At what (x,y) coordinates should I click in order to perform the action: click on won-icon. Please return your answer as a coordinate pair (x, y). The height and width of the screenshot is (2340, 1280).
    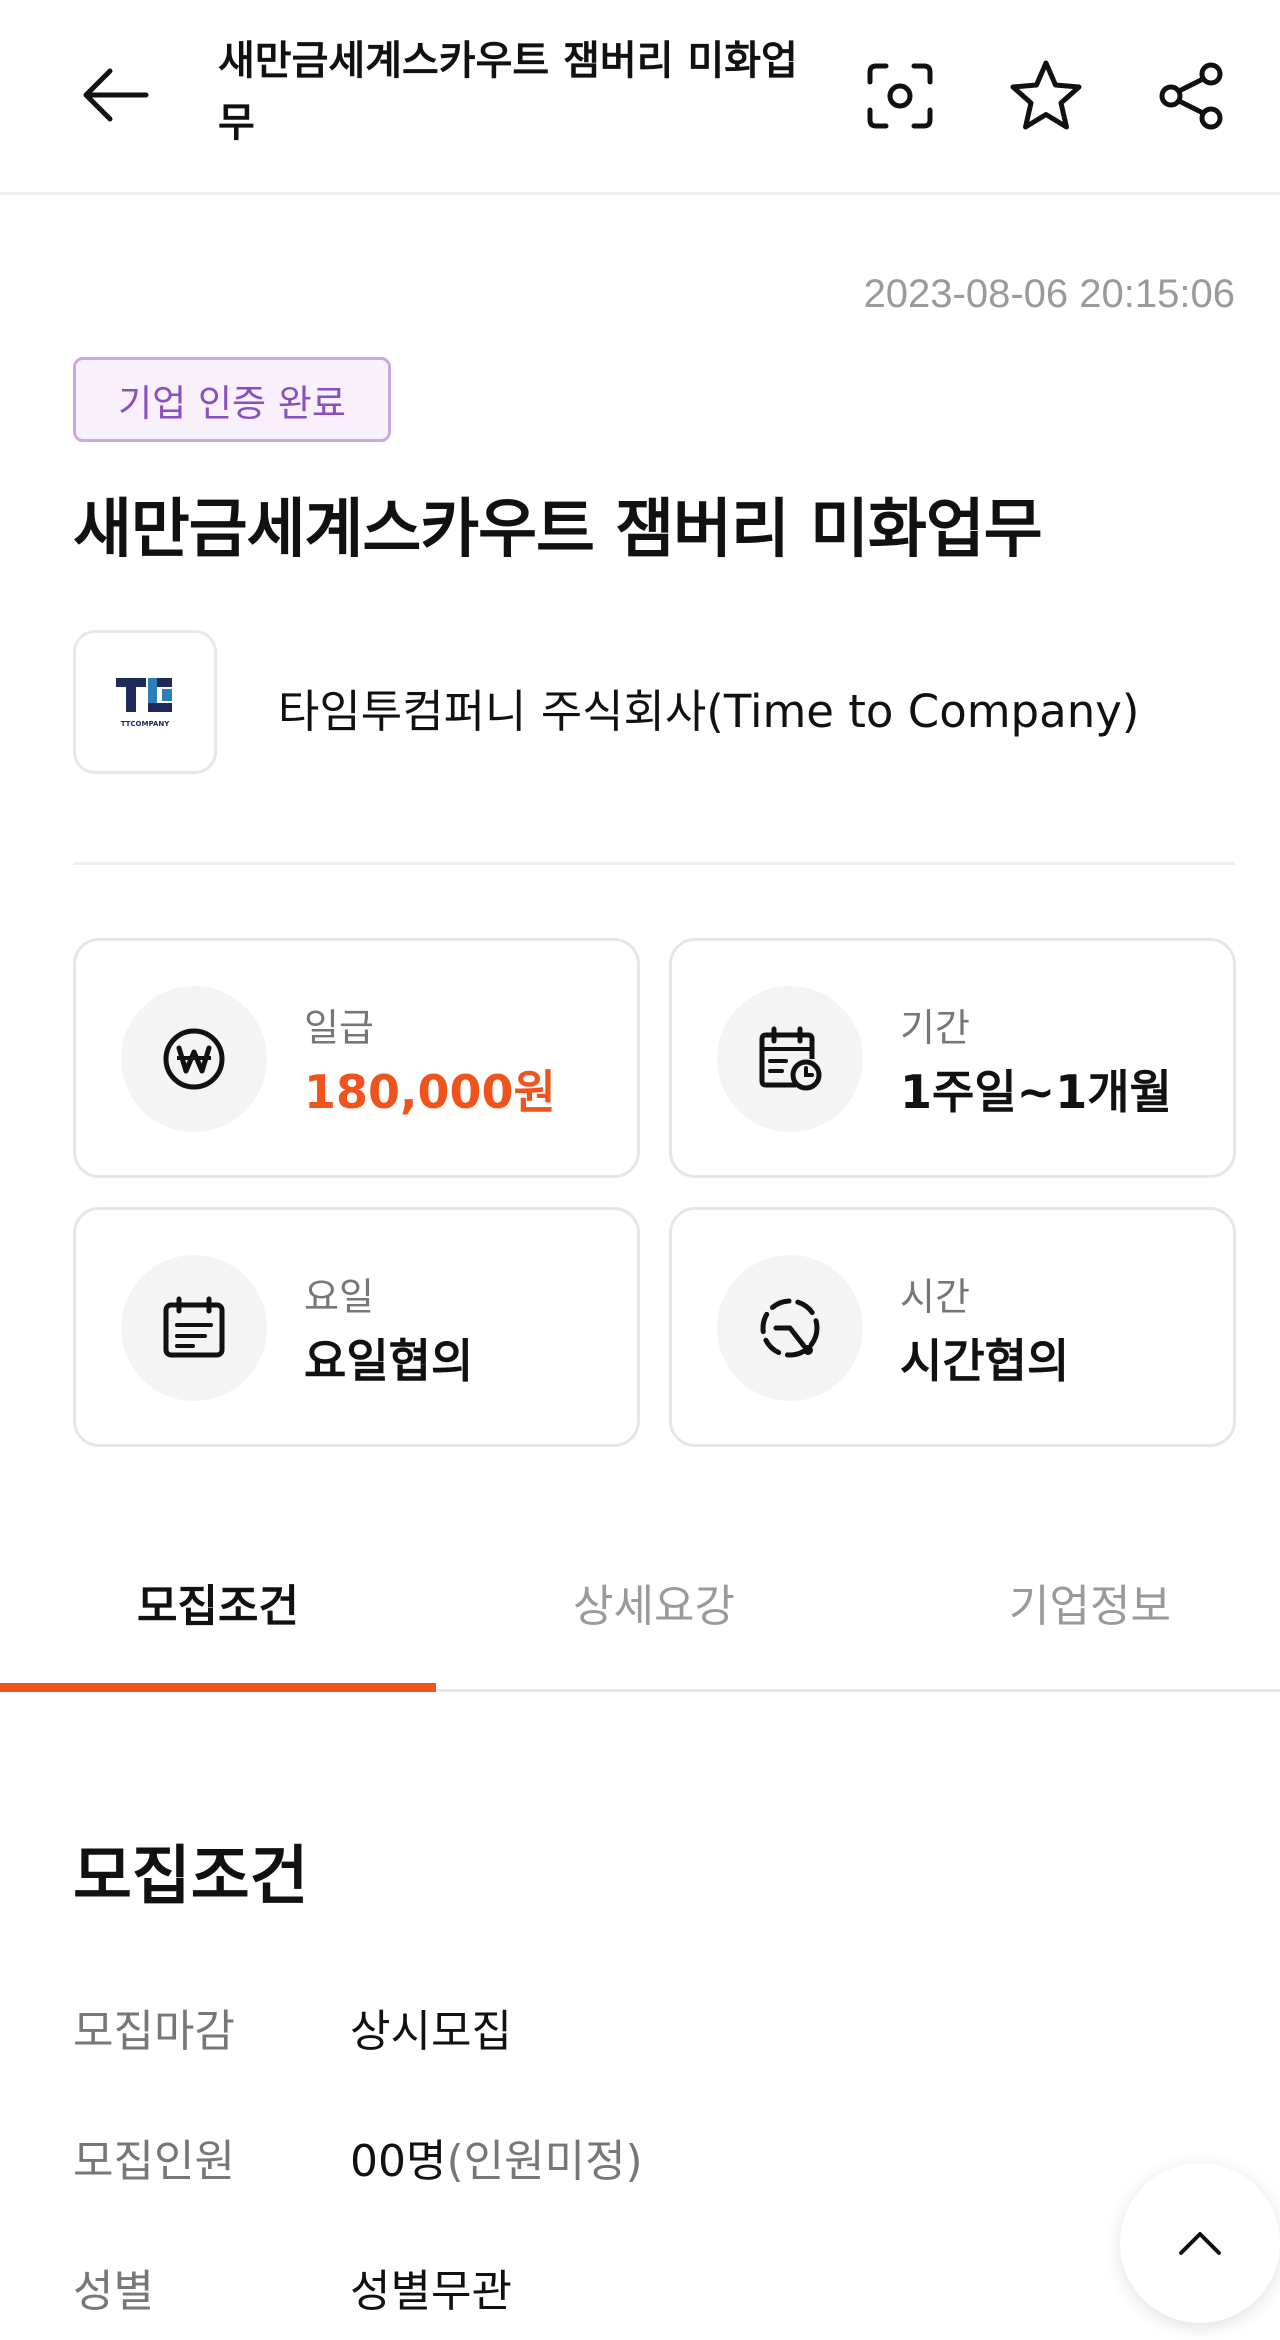
    Looking at the image, I should click on (194, 1059).